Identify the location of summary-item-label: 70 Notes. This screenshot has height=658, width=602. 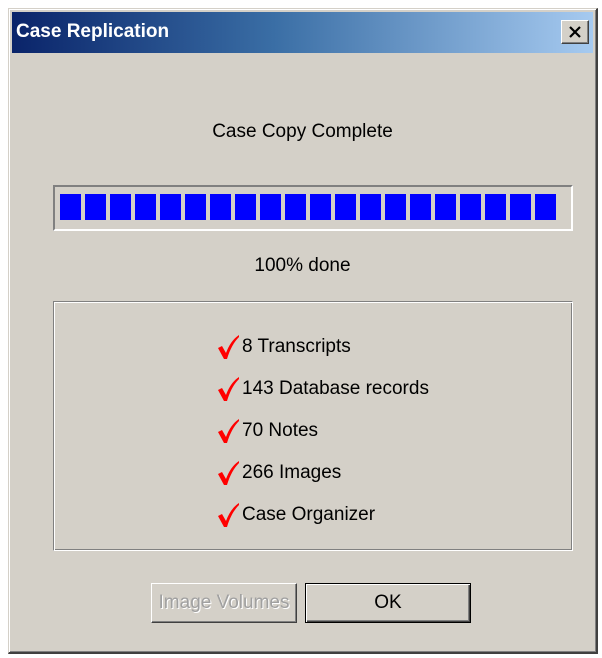
(280, 430).